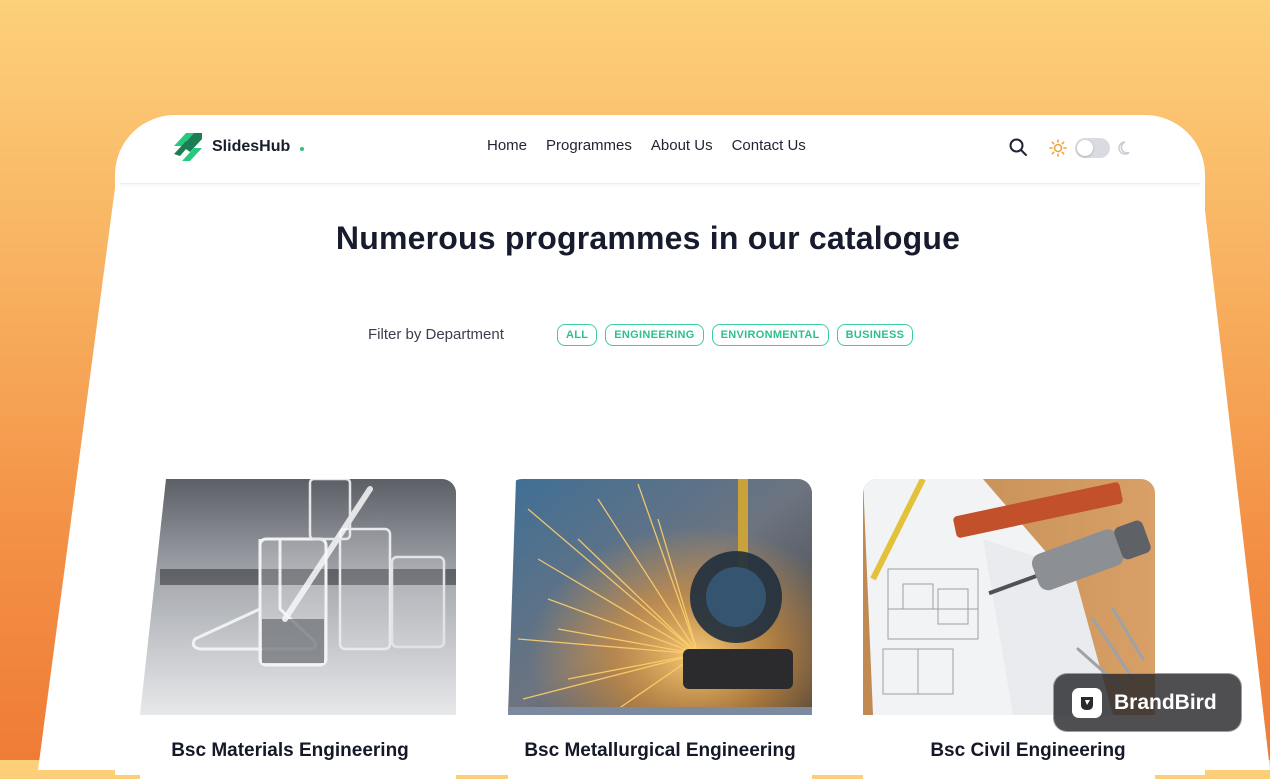  I want to click on brand-logo: SlidesHub, so click(238, 147).